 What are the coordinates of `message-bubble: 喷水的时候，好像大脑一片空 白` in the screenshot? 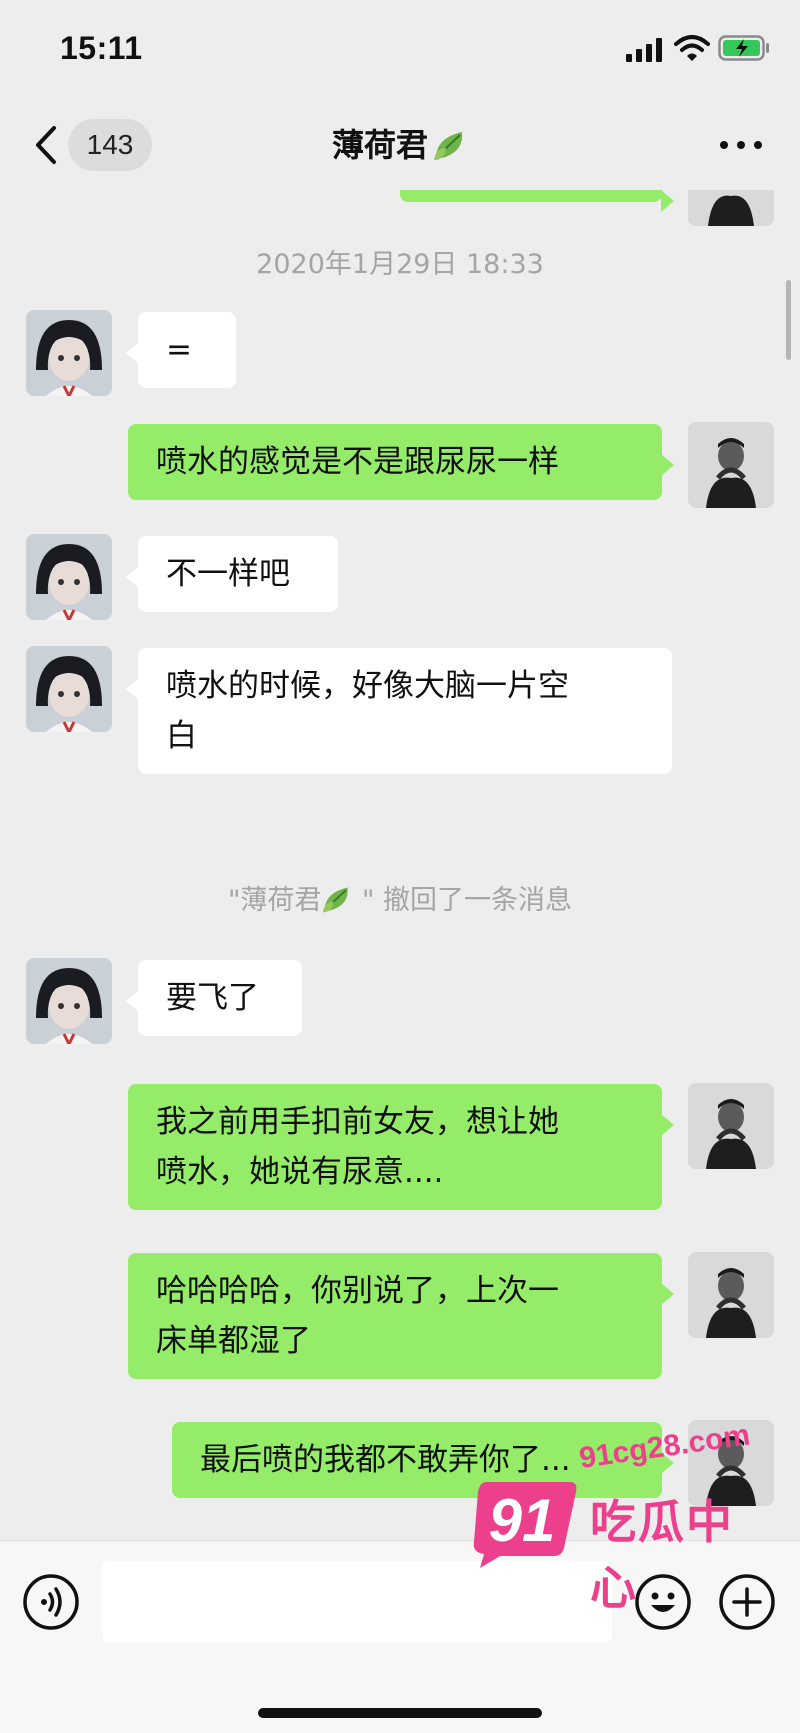 It's located at (399, 711).